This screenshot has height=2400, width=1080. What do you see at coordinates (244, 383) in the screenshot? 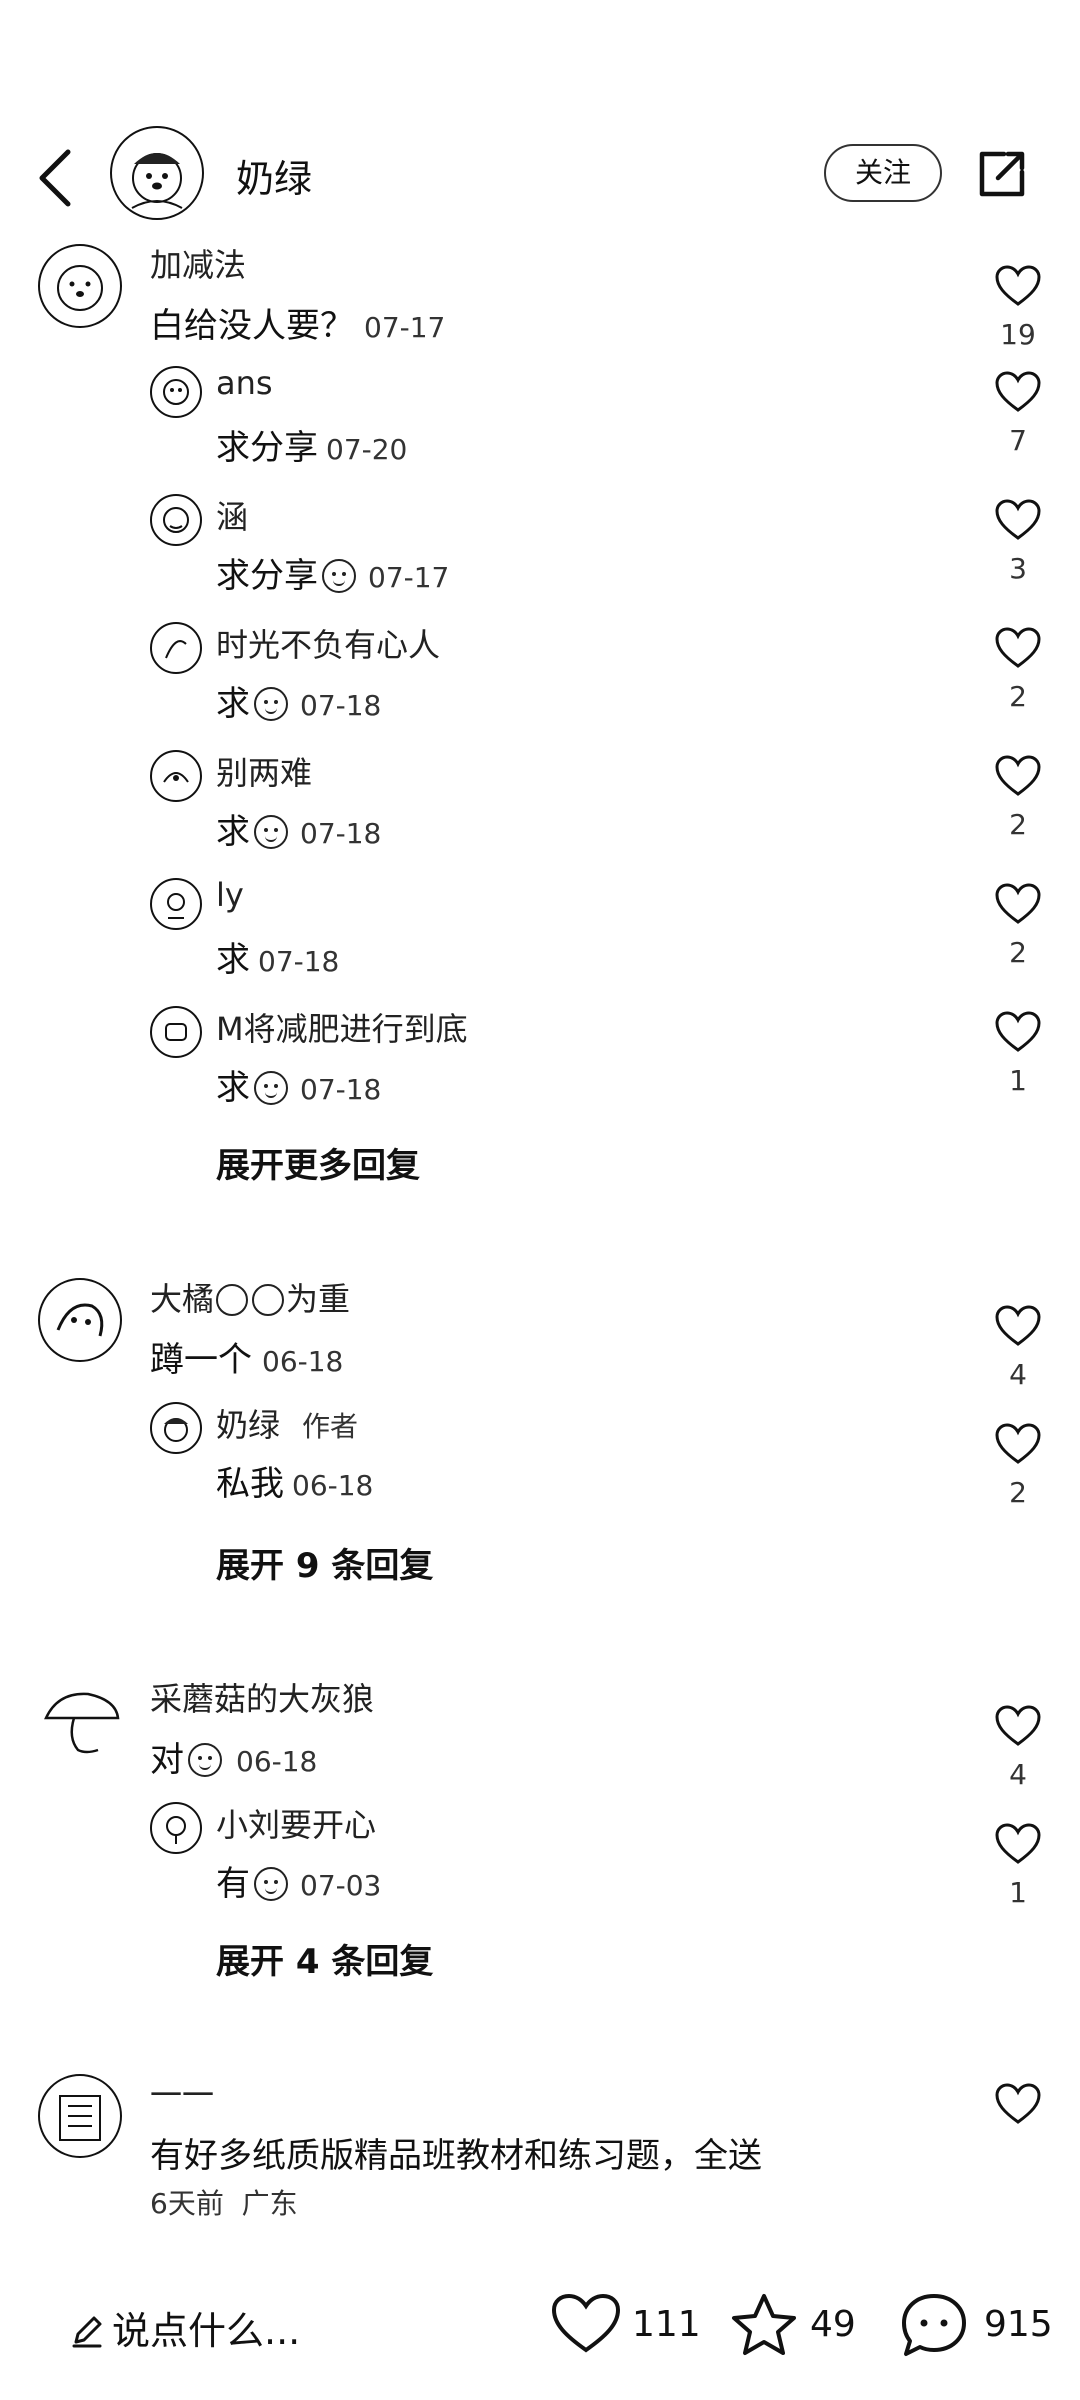
I see `reply-username: ans` at bounding box center [244, 383].